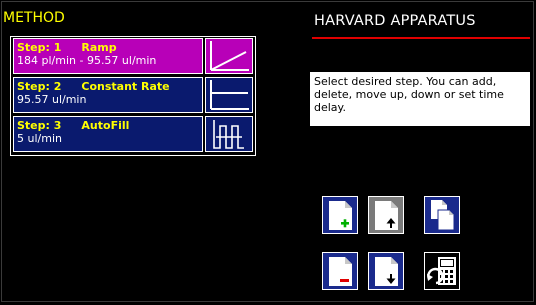  I want to click on step-3-rate: 5 ul/min, so click(39, 138).